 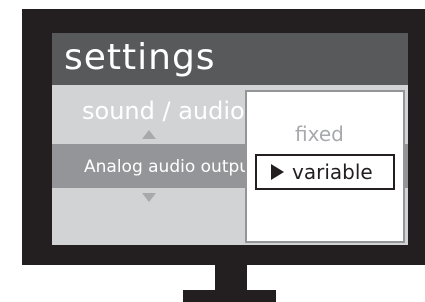 I want to click on title-bar: settings, so click(x=230, y=59).